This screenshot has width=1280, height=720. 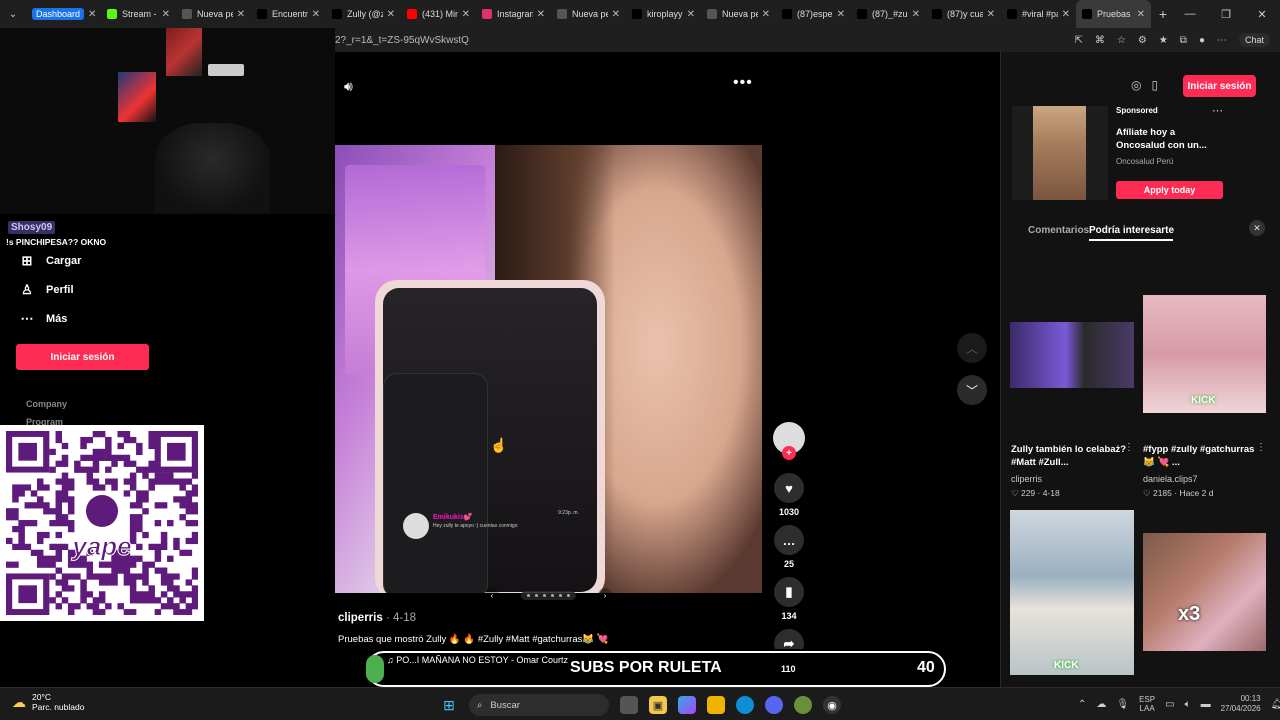 What do you see at coordinates (1190, 14) in the screenshot?
I see `minimize-icon: —` at bounding box center [1190, 14].